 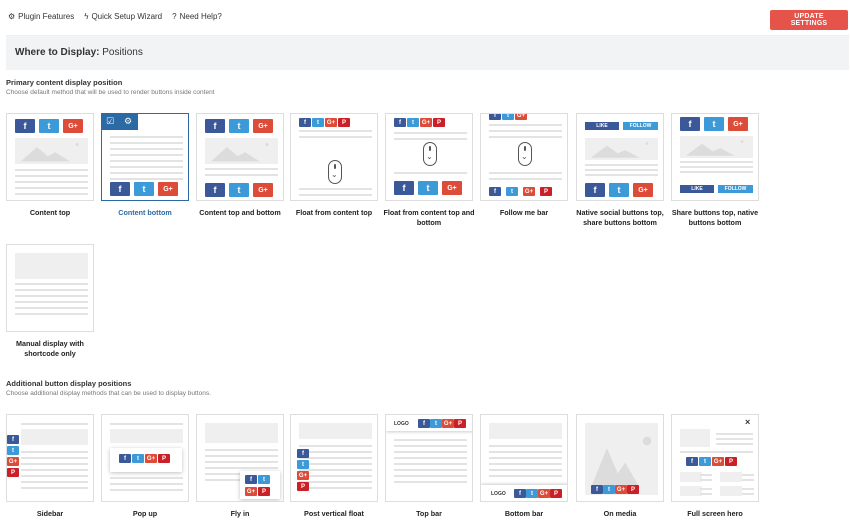 I want to click on page-title-prefix: Where to Display:, so click(x=57, y=52).